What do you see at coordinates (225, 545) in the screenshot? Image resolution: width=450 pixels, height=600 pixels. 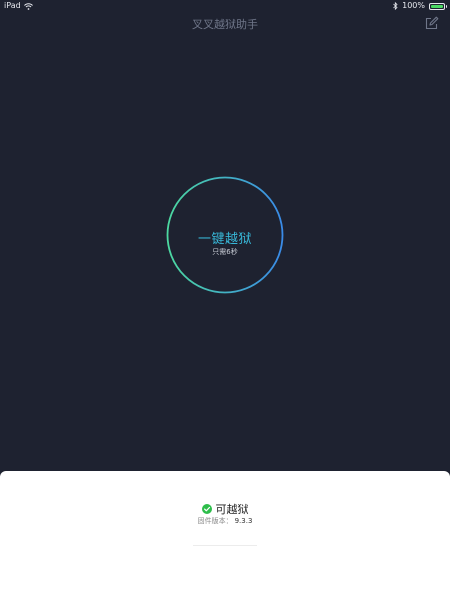 I see `divider` at bounding box center [225, 545].